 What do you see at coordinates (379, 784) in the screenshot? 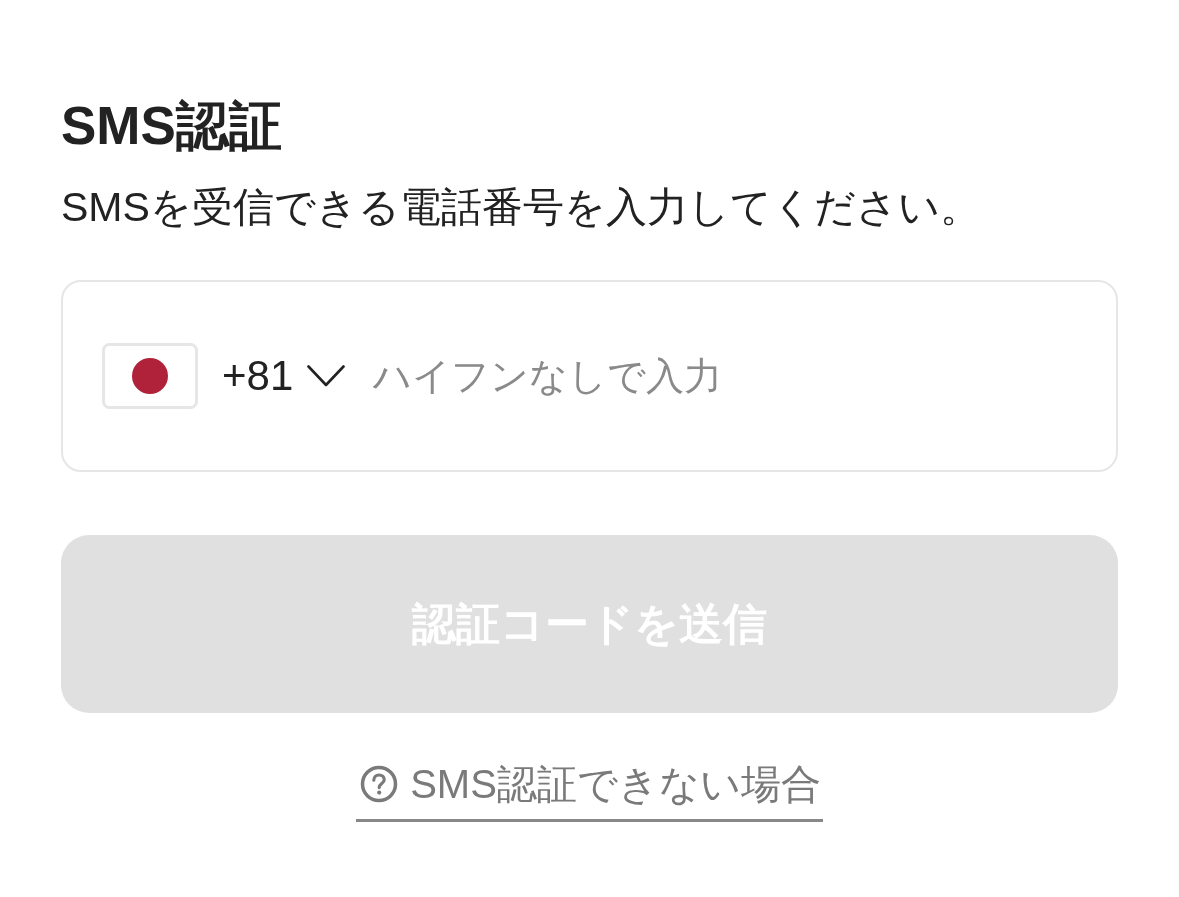
I see `question-circle-icon` at bounding box center [379, 784].